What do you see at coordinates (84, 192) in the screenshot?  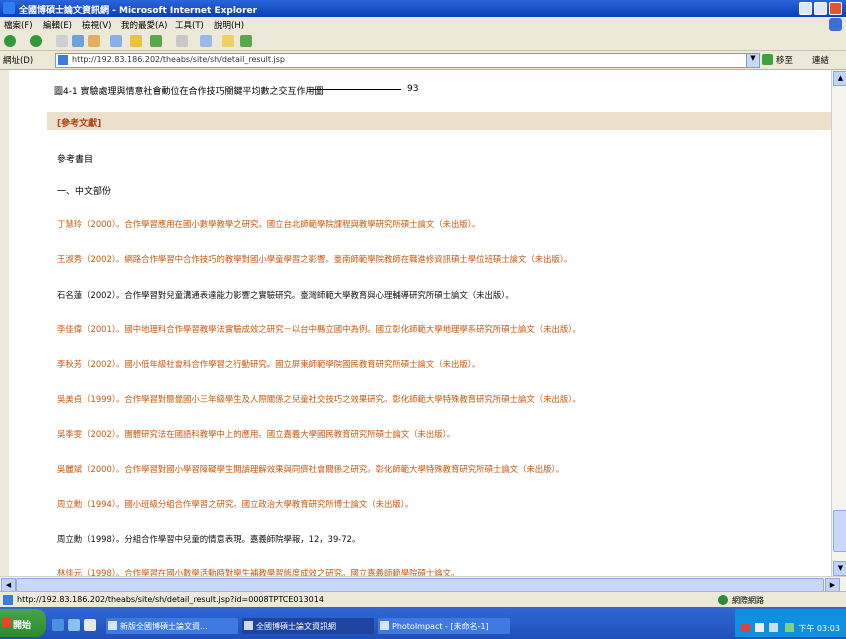 I see `chinese-section-heading: 一、中文部份` at bounding box center [84, 192].